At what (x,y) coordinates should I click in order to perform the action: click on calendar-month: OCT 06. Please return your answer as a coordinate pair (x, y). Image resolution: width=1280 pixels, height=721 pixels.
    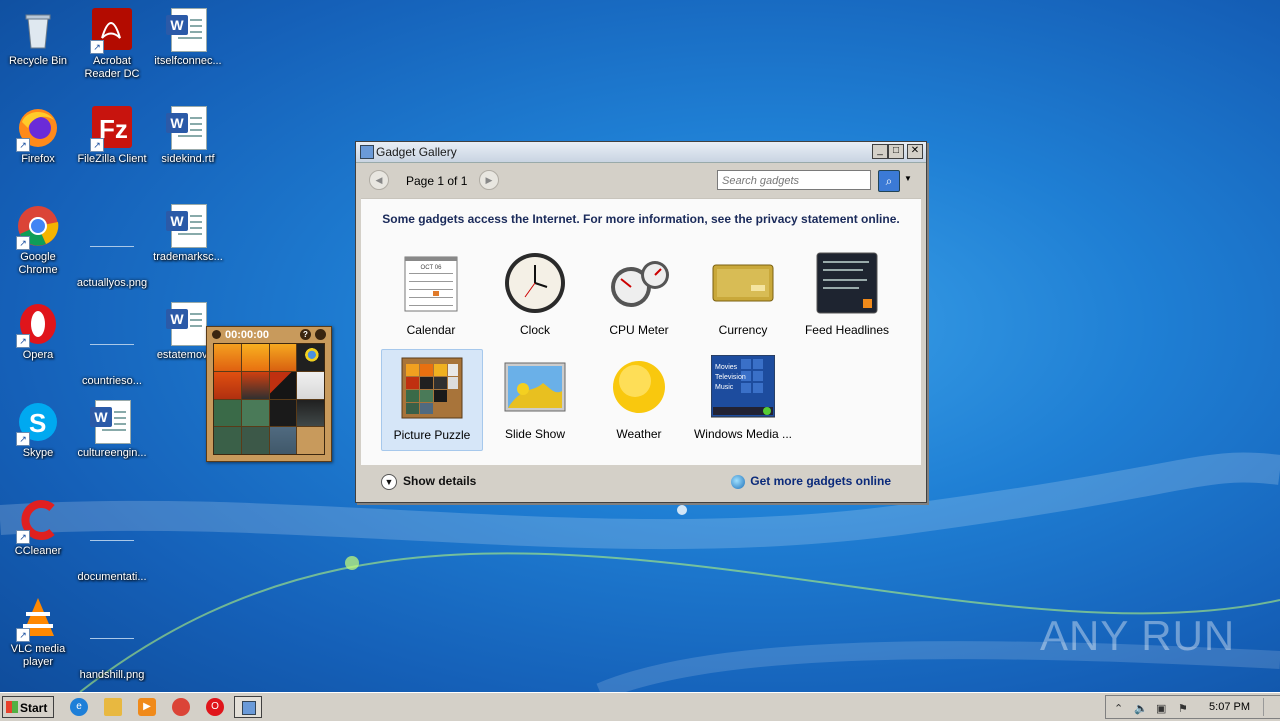
    Looking at the image, I should click on (432, 268).